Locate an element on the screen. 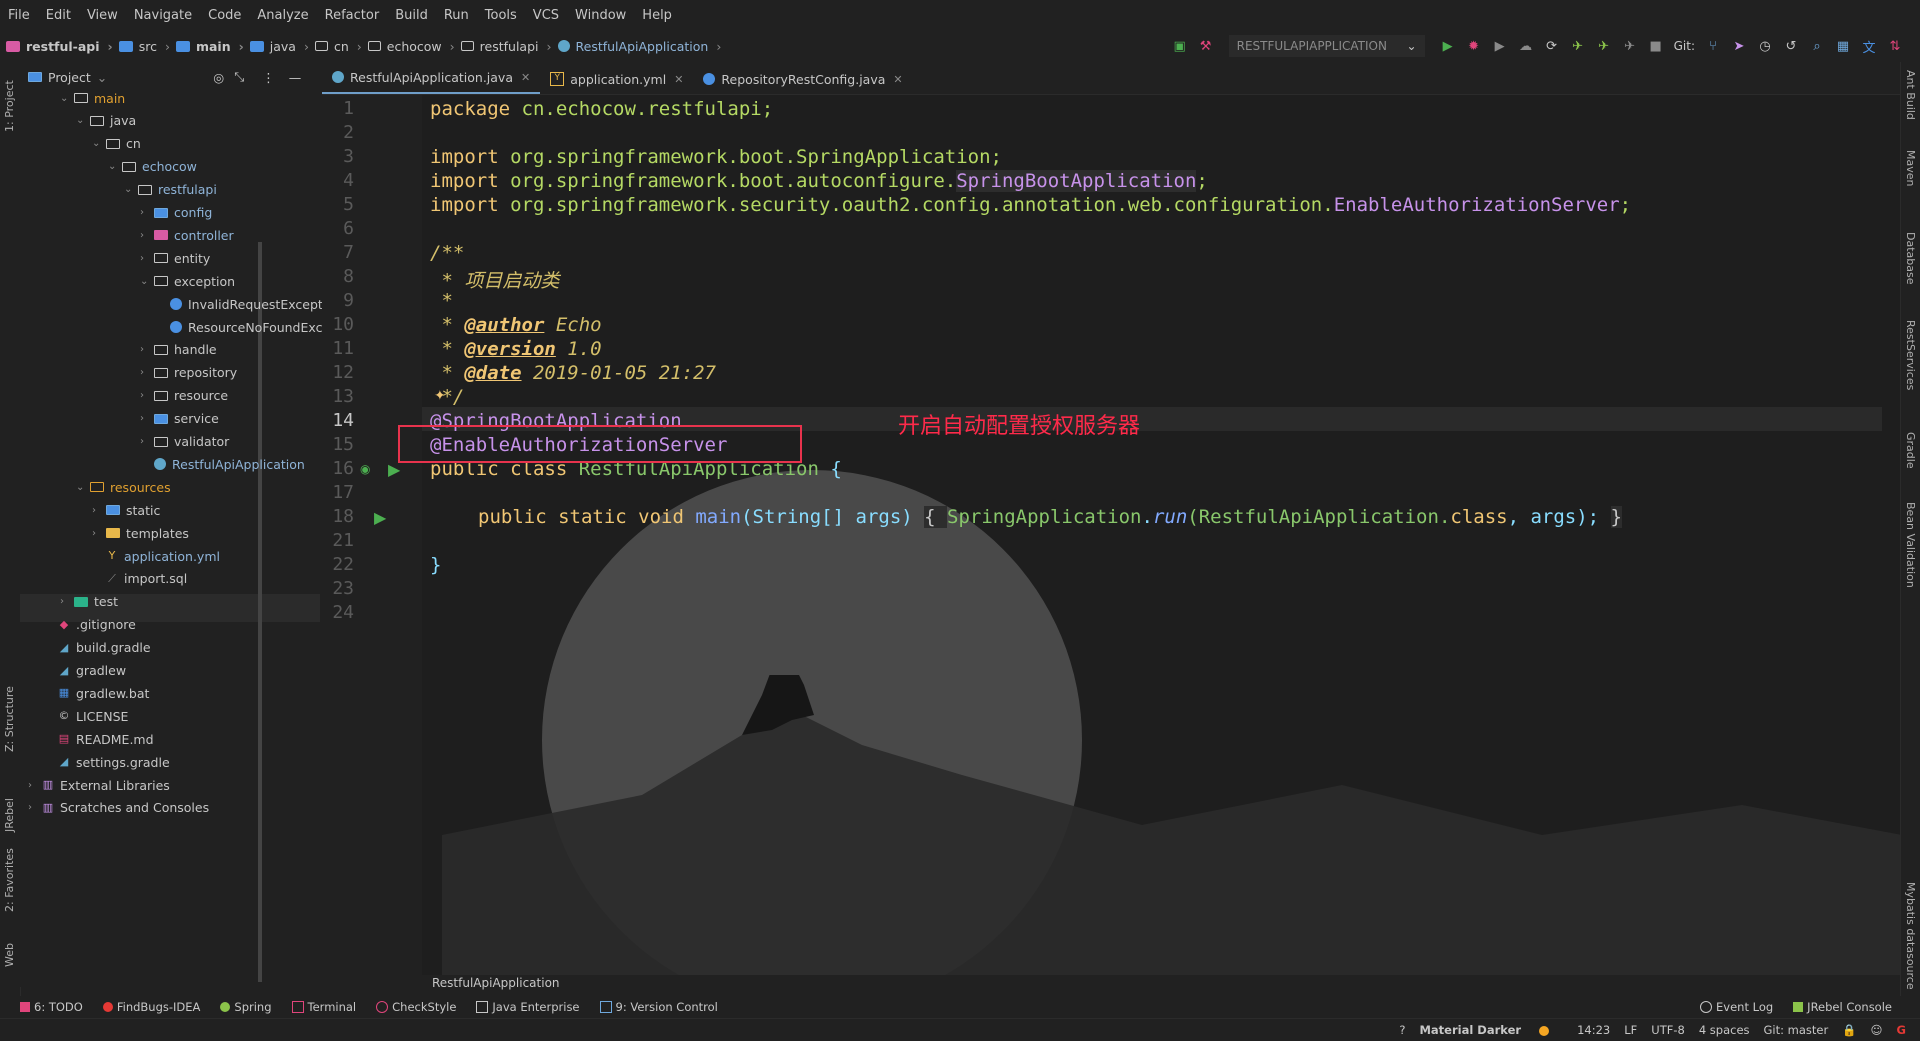 Image resolution: width=1920 pixels, height=1041 pixels. stripe-gradle: Gradle is located at coordinates (1910, 450).